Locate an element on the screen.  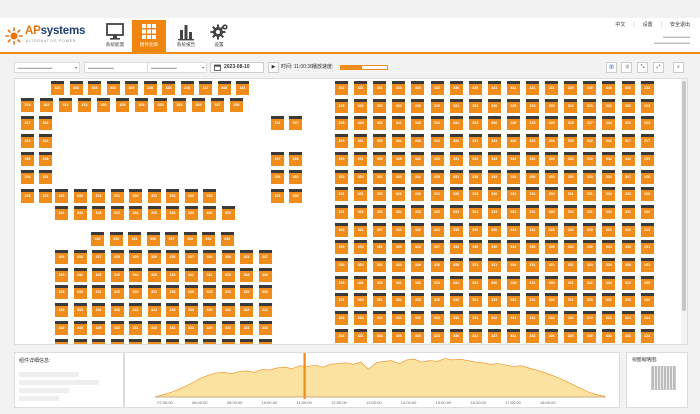
nav-settings: 设置 is located at coordinates (219, 36).